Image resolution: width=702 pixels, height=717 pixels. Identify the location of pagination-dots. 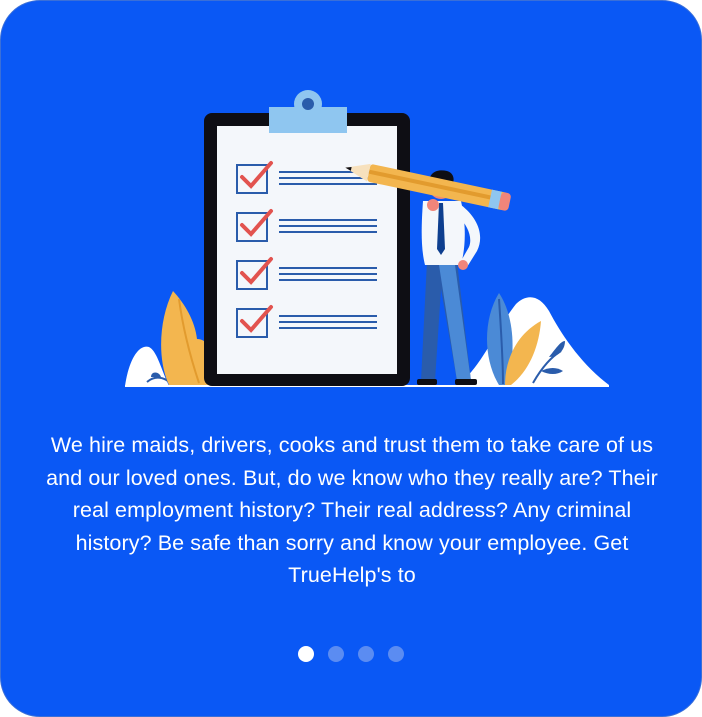
(351, 654).